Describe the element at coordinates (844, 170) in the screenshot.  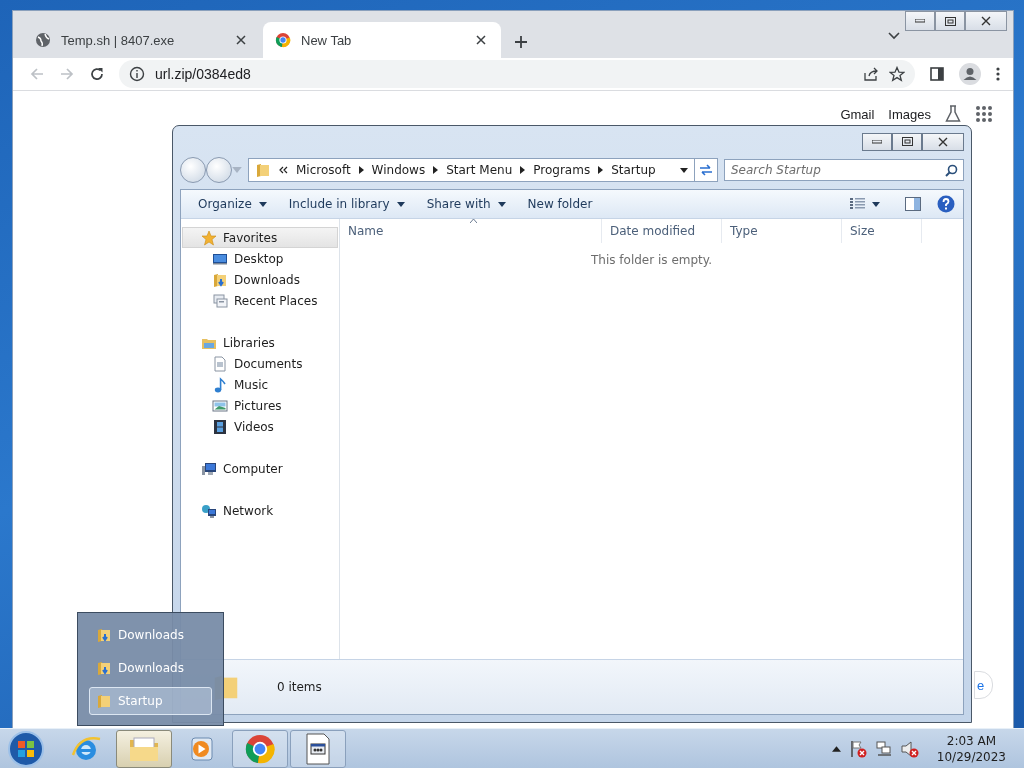
I see `search-field: Search Startup` at that location.